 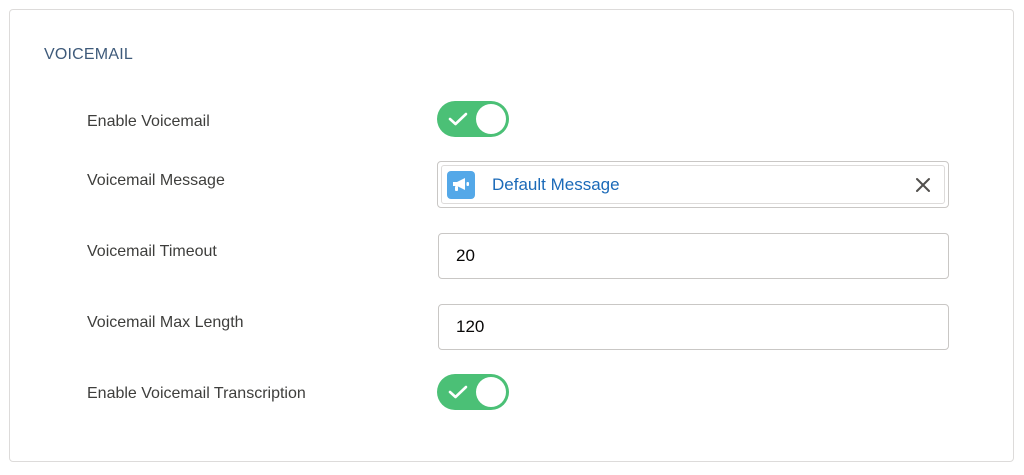 What do you see at coordinates (152, 251) in the screenshot?
I see `voicemail-timeout-label: Voicemail Timeout` at bounding box center [152, 251].